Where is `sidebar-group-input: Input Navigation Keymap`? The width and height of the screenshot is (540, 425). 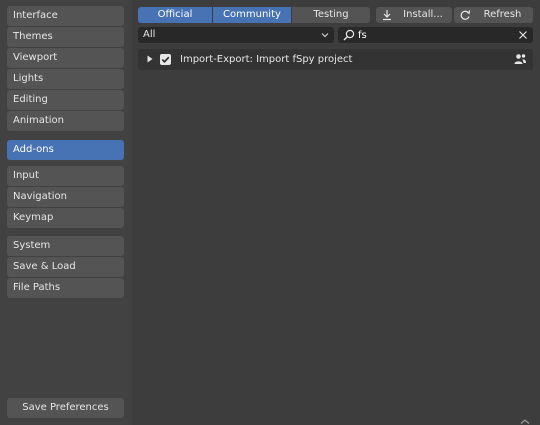
sidebar-group-input: Input Navigation Keymap is located at coordinates (65, 197).